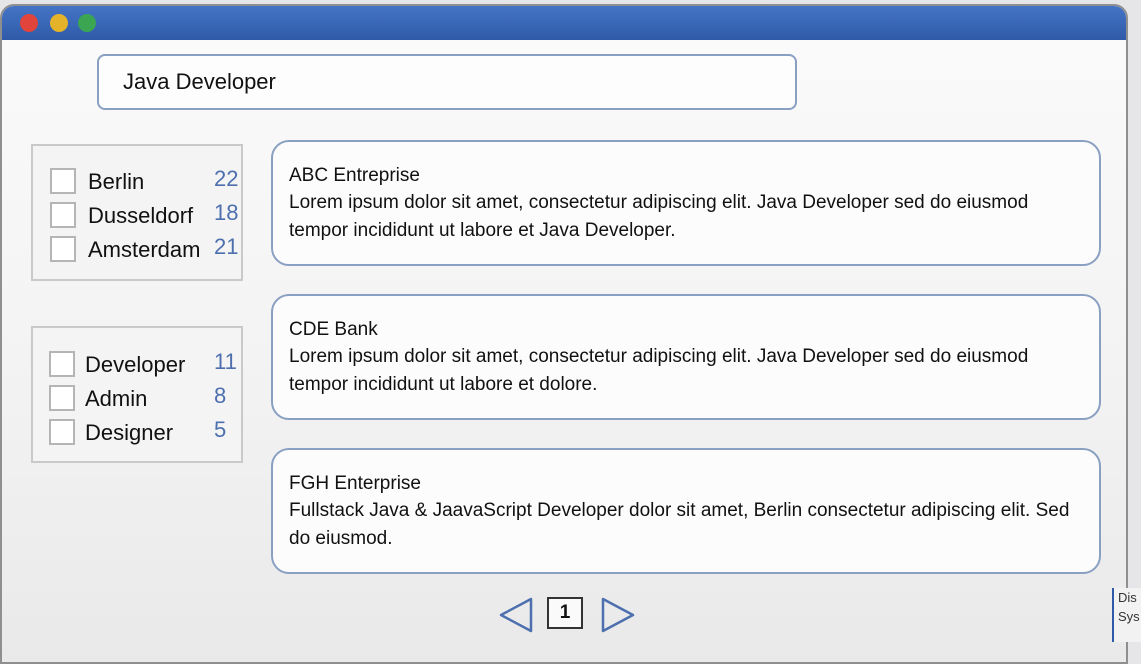  I want to click on page-number: 1, so click(565, 613).